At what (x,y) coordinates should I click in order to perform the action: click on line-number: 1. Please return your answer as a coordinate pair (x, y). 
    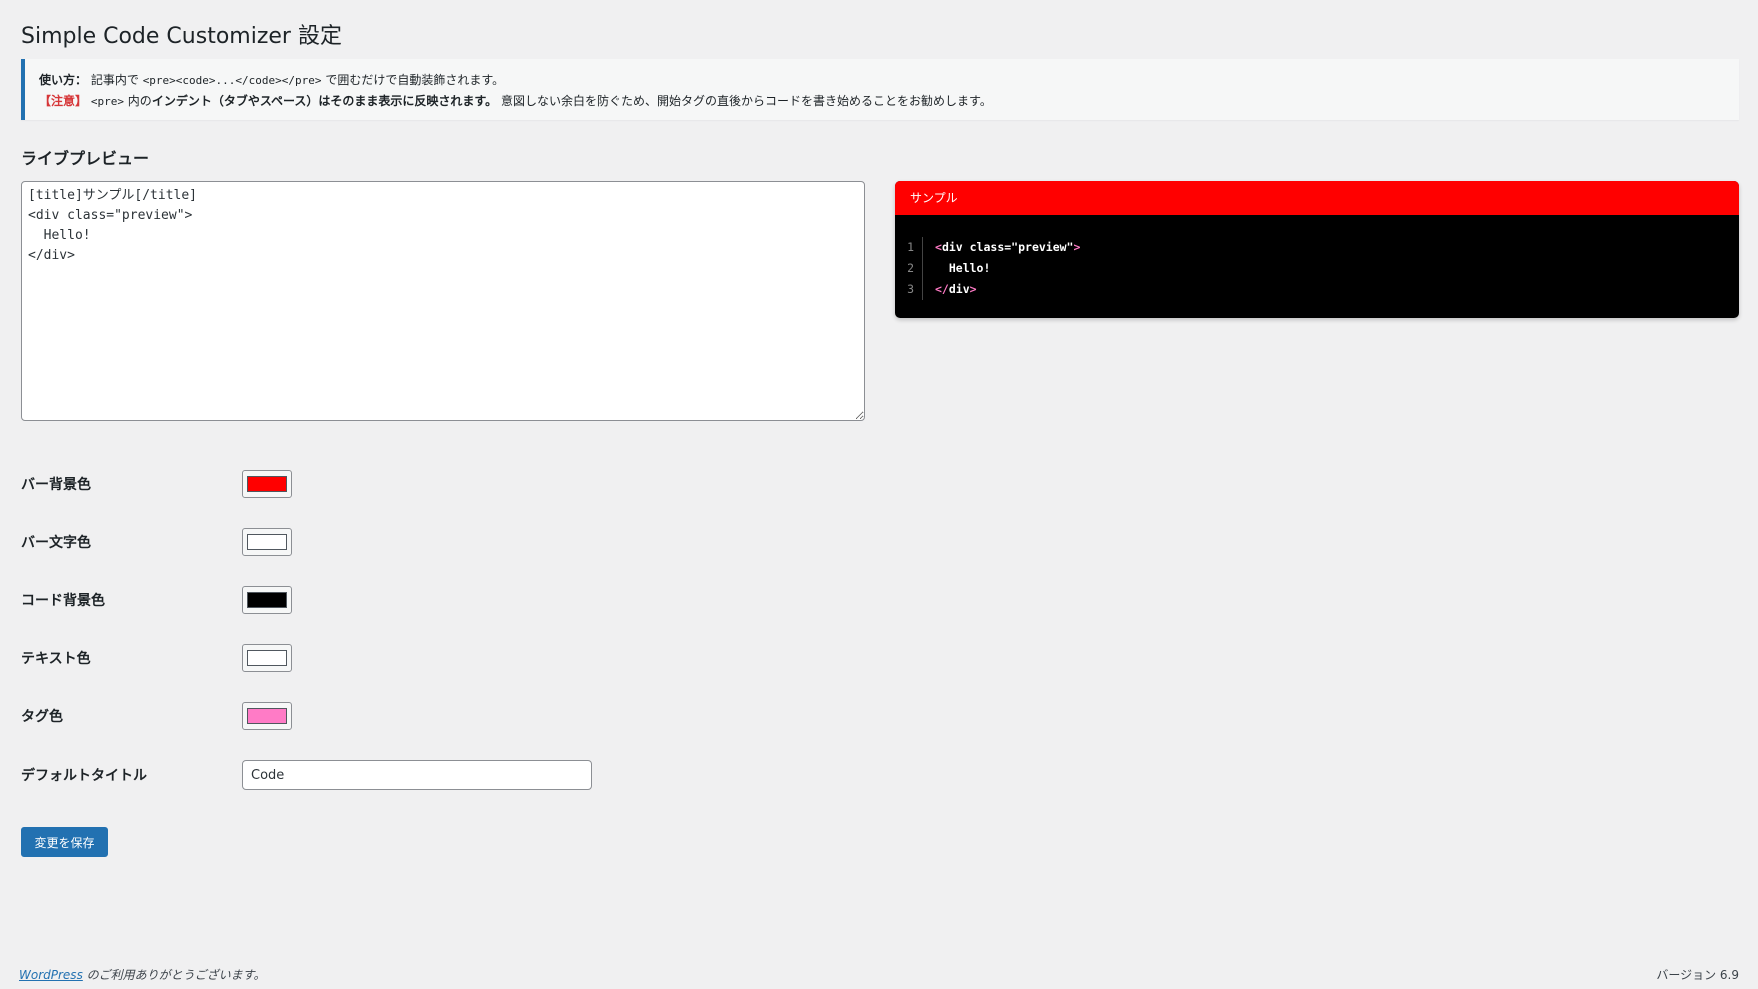
    Looking at the image, I should click on (909, 247).